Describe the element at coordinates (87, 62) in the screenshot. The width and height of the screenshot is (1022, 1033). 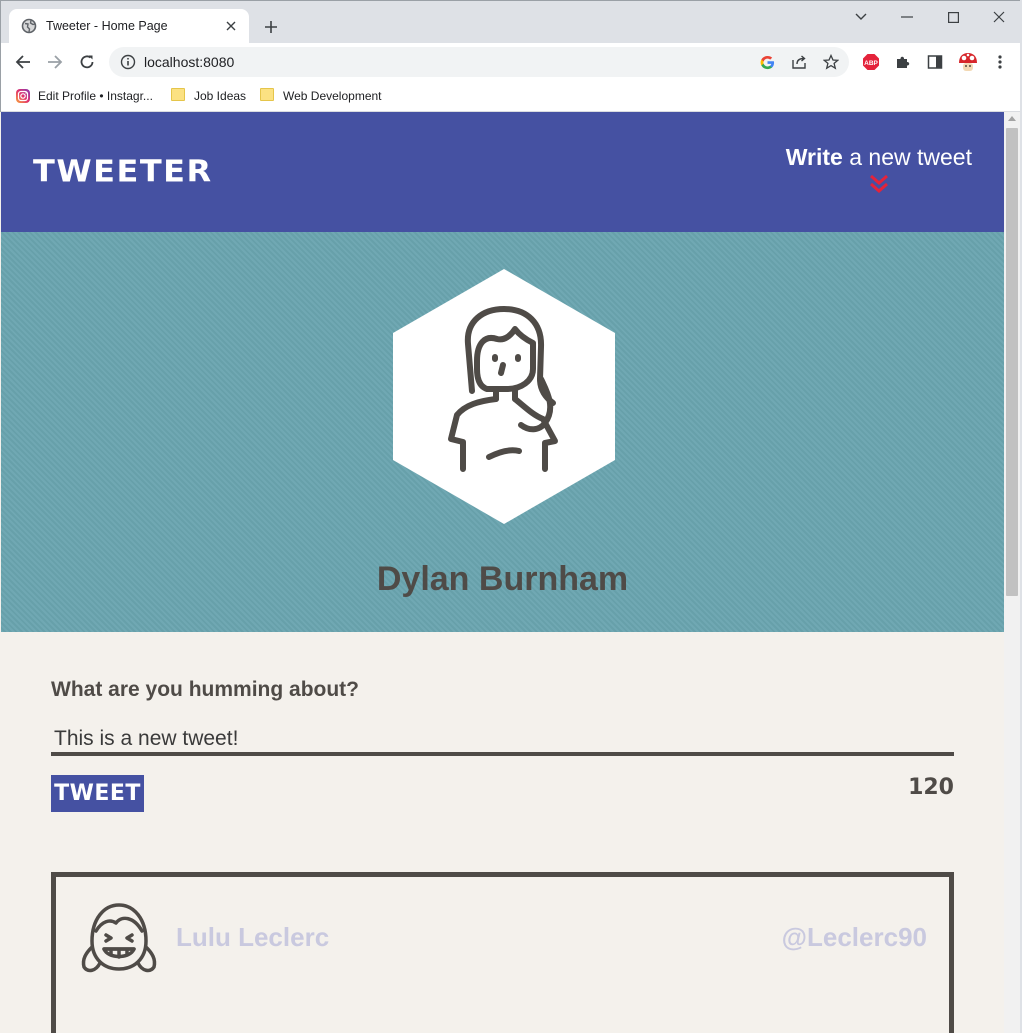
I see `reload-icon` at that location.